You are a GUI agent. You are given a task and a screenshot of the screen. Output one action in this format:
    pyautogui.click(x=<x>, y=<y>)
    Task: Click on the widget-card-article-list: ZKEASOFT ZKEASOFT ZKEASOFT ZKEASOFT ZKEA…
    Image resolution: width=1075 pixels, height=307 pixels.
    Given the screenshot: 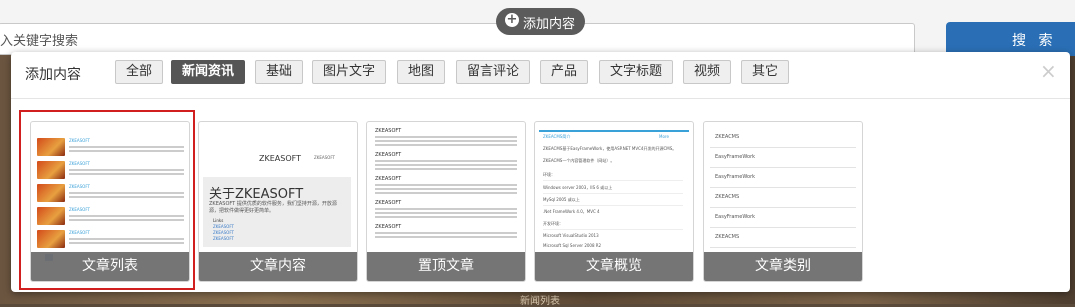 What is the action you would take?
    pyautogui.click(x=110, y=201)
    